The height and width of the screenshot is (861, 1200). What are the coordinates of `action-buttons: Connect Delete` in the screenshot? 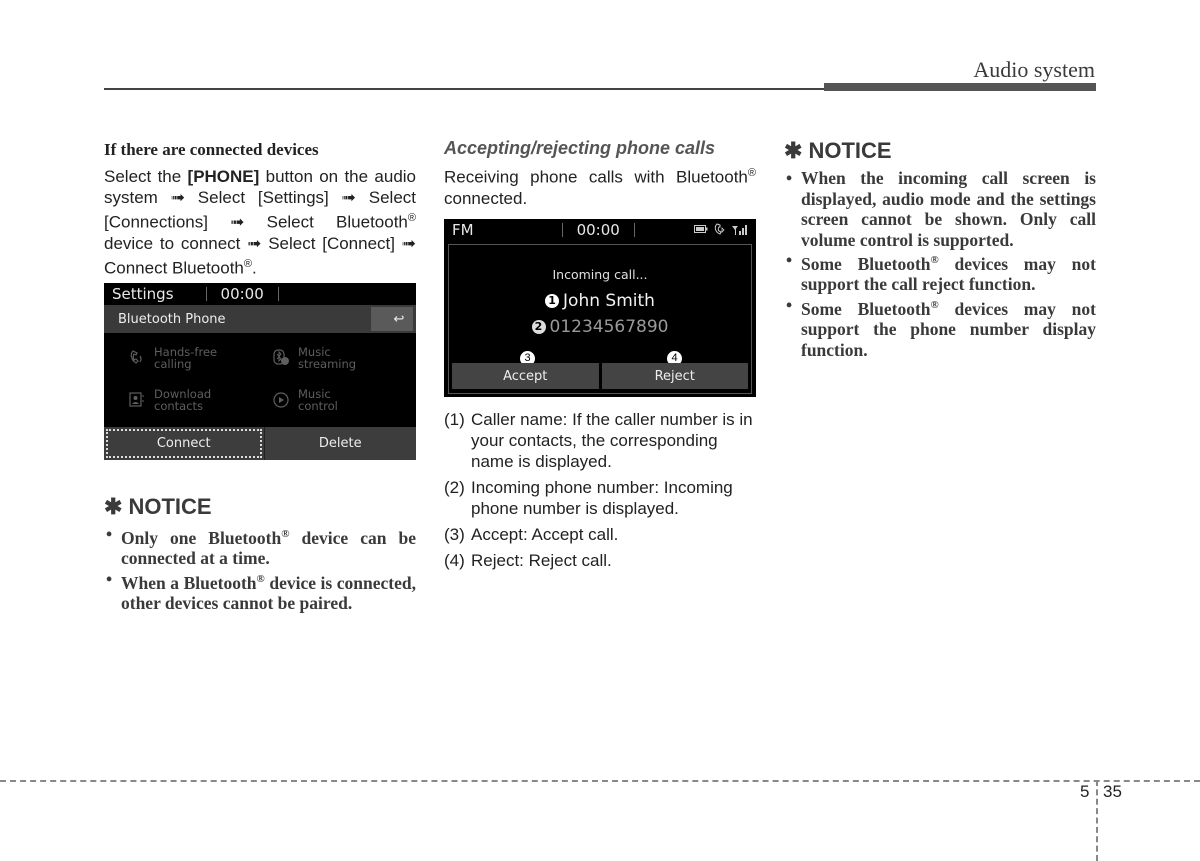 It's located at (260, 443).